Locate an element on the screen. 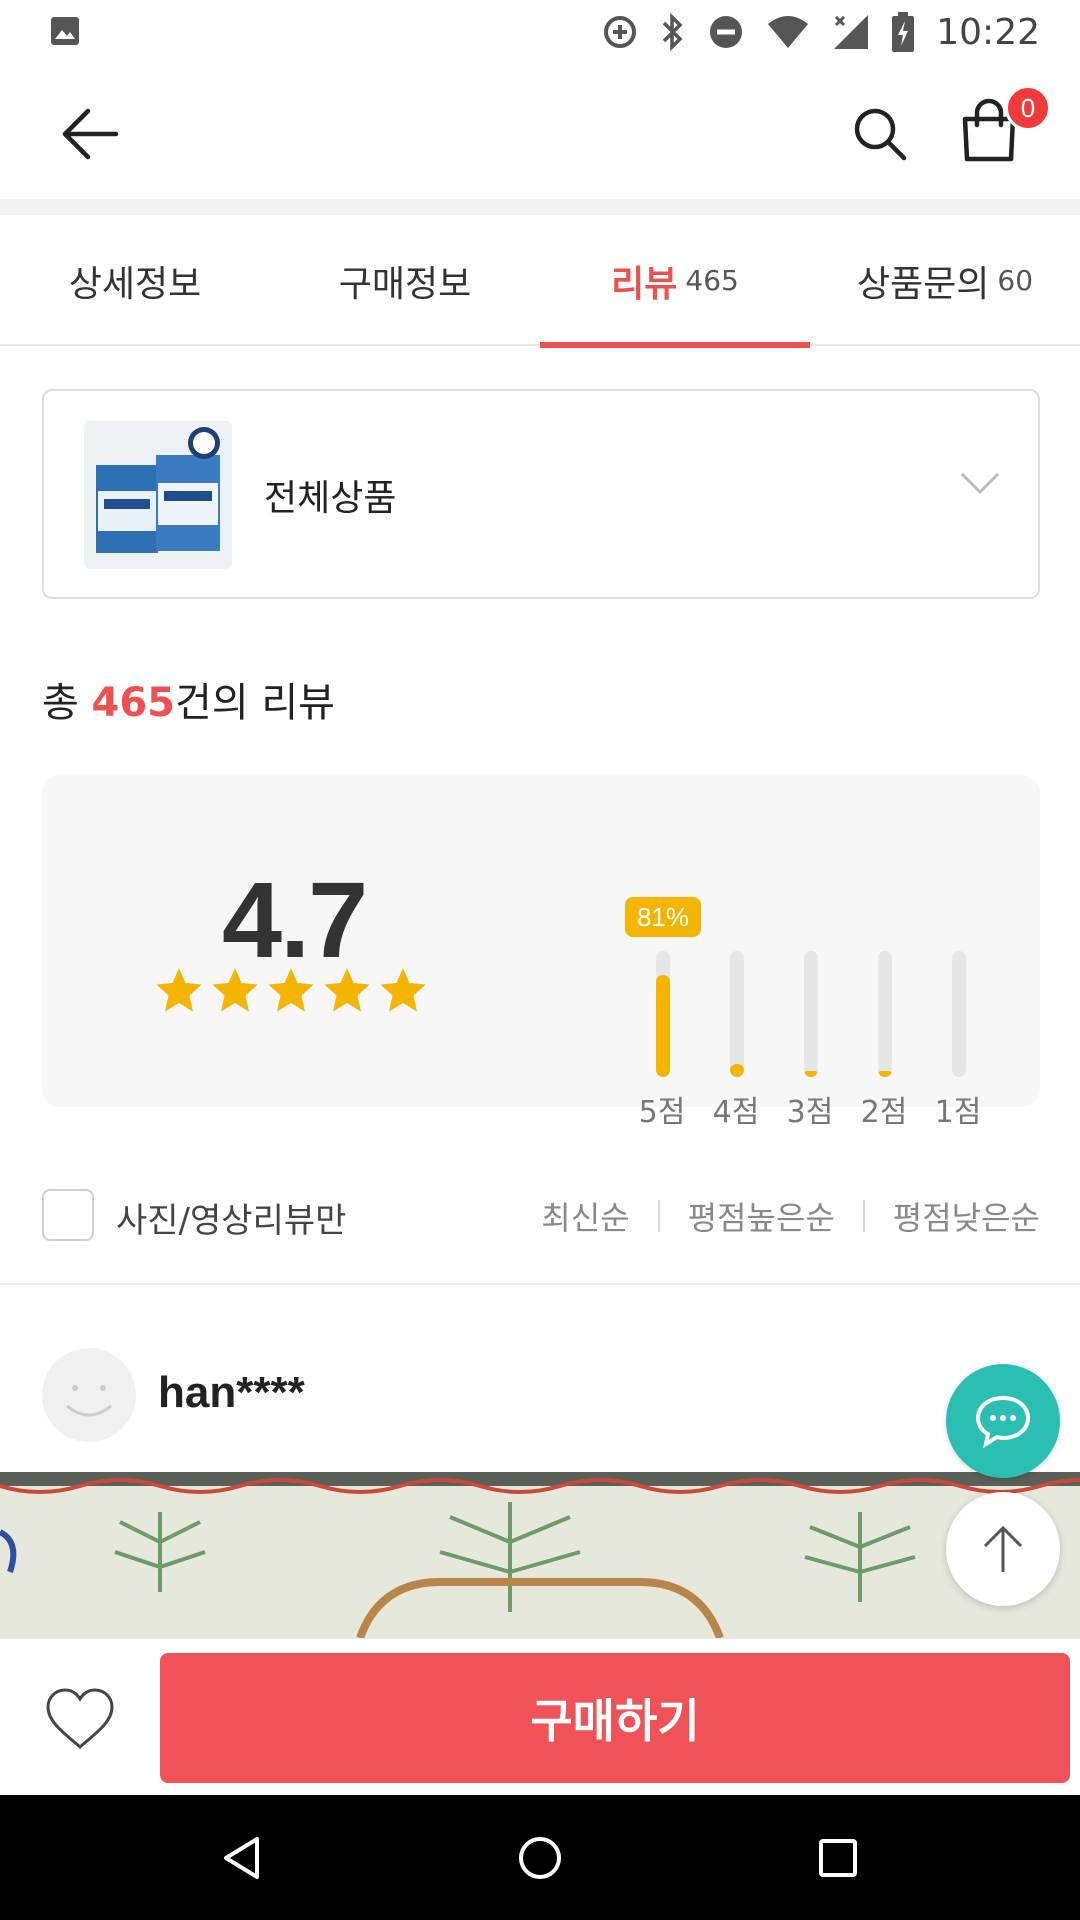 The width and height of the screenshot is (1080, 1920). purchase-bar: 구매하기 is located at coordinates (540, 1716).